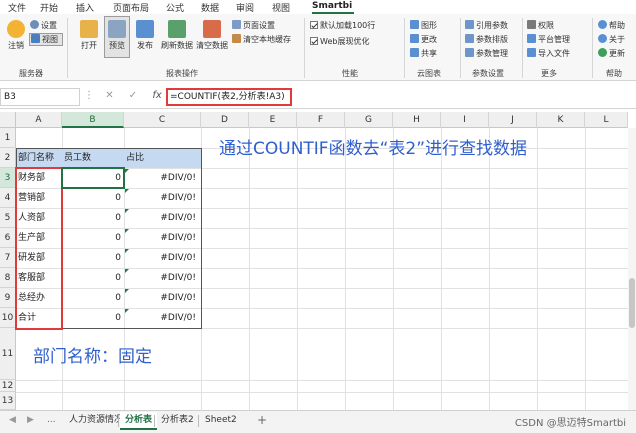  Describe the element at coordinates (177, 421) in the screenshot. I see `tab-analysis-2: 分析表2` at that location.